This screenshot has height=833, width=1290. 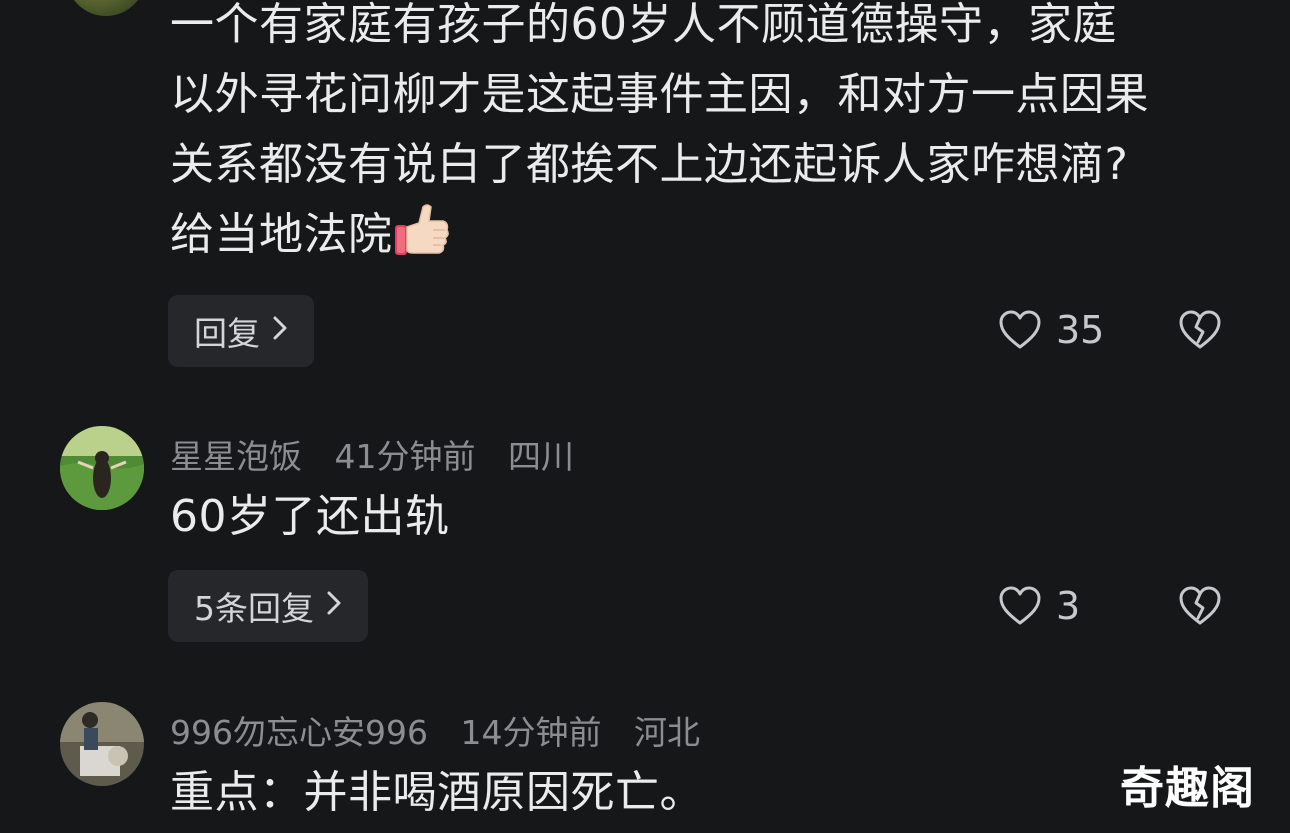 What do you see at coordinates (666, 732) in the screenshot?
I see `location: 河北` at bounding box center [666, 732].